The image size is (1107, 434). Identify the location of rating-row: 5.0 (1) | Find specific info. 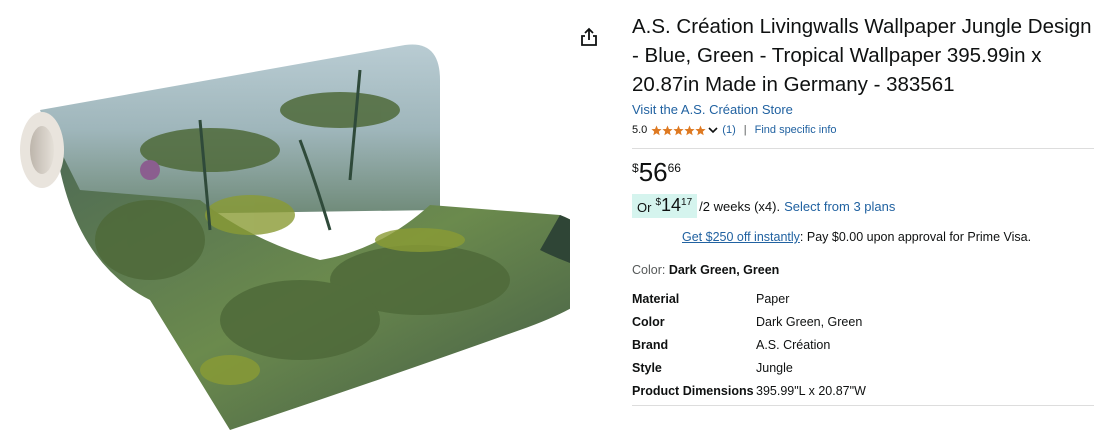
(863, 130).